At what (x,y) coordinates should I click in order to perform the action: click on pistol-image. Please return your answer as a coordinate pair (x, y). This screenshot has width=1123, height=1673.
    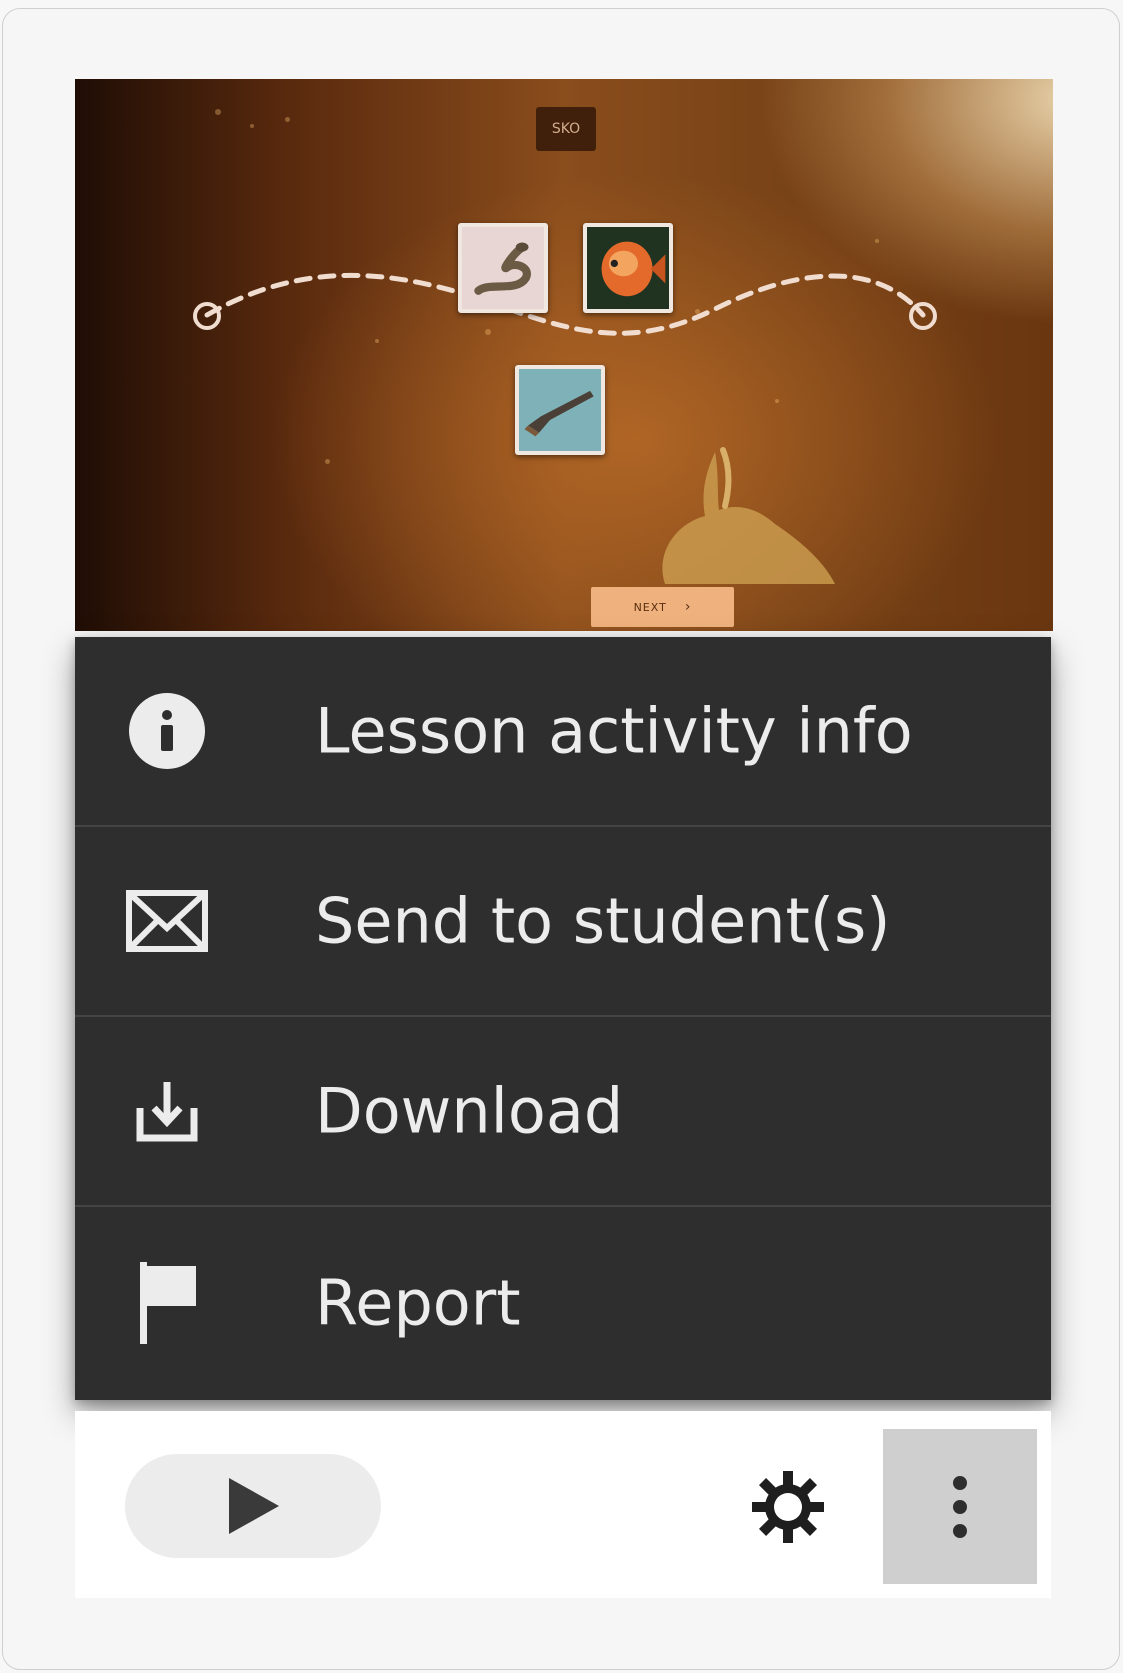
    Looking at the image, I should click on (560, 410).